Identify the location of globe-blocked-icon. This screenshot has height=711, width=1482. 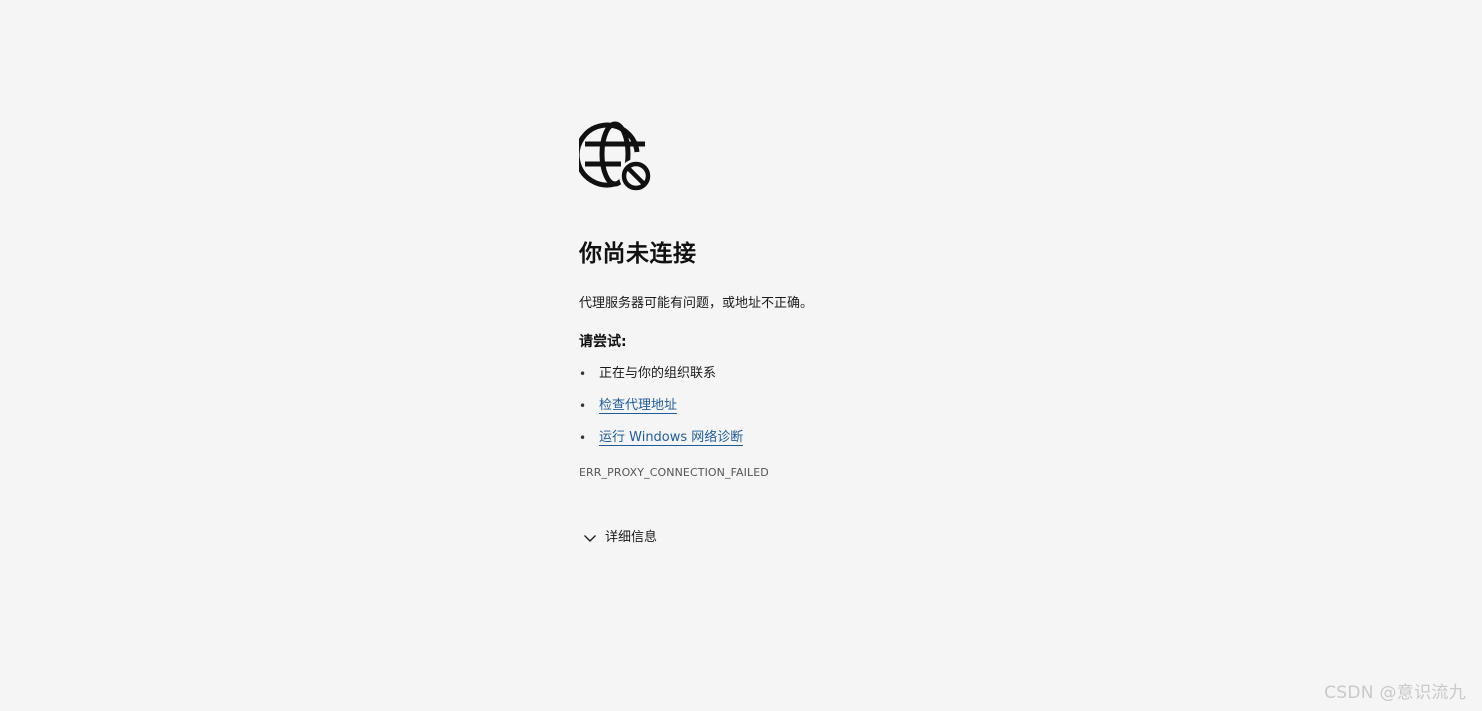
(616, 157).